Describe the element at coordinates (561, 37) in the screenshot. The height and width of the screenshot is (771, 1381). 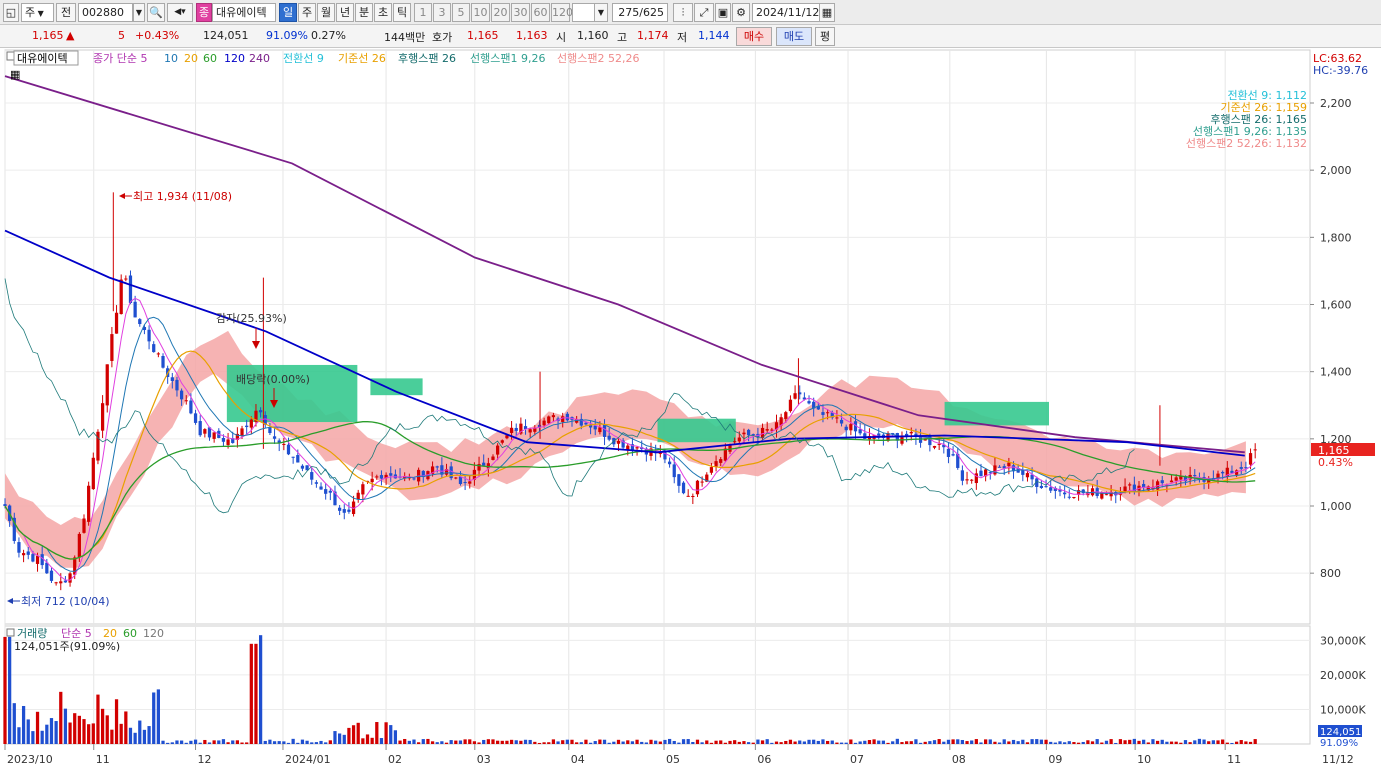
I see `open-label: 시` at that location.